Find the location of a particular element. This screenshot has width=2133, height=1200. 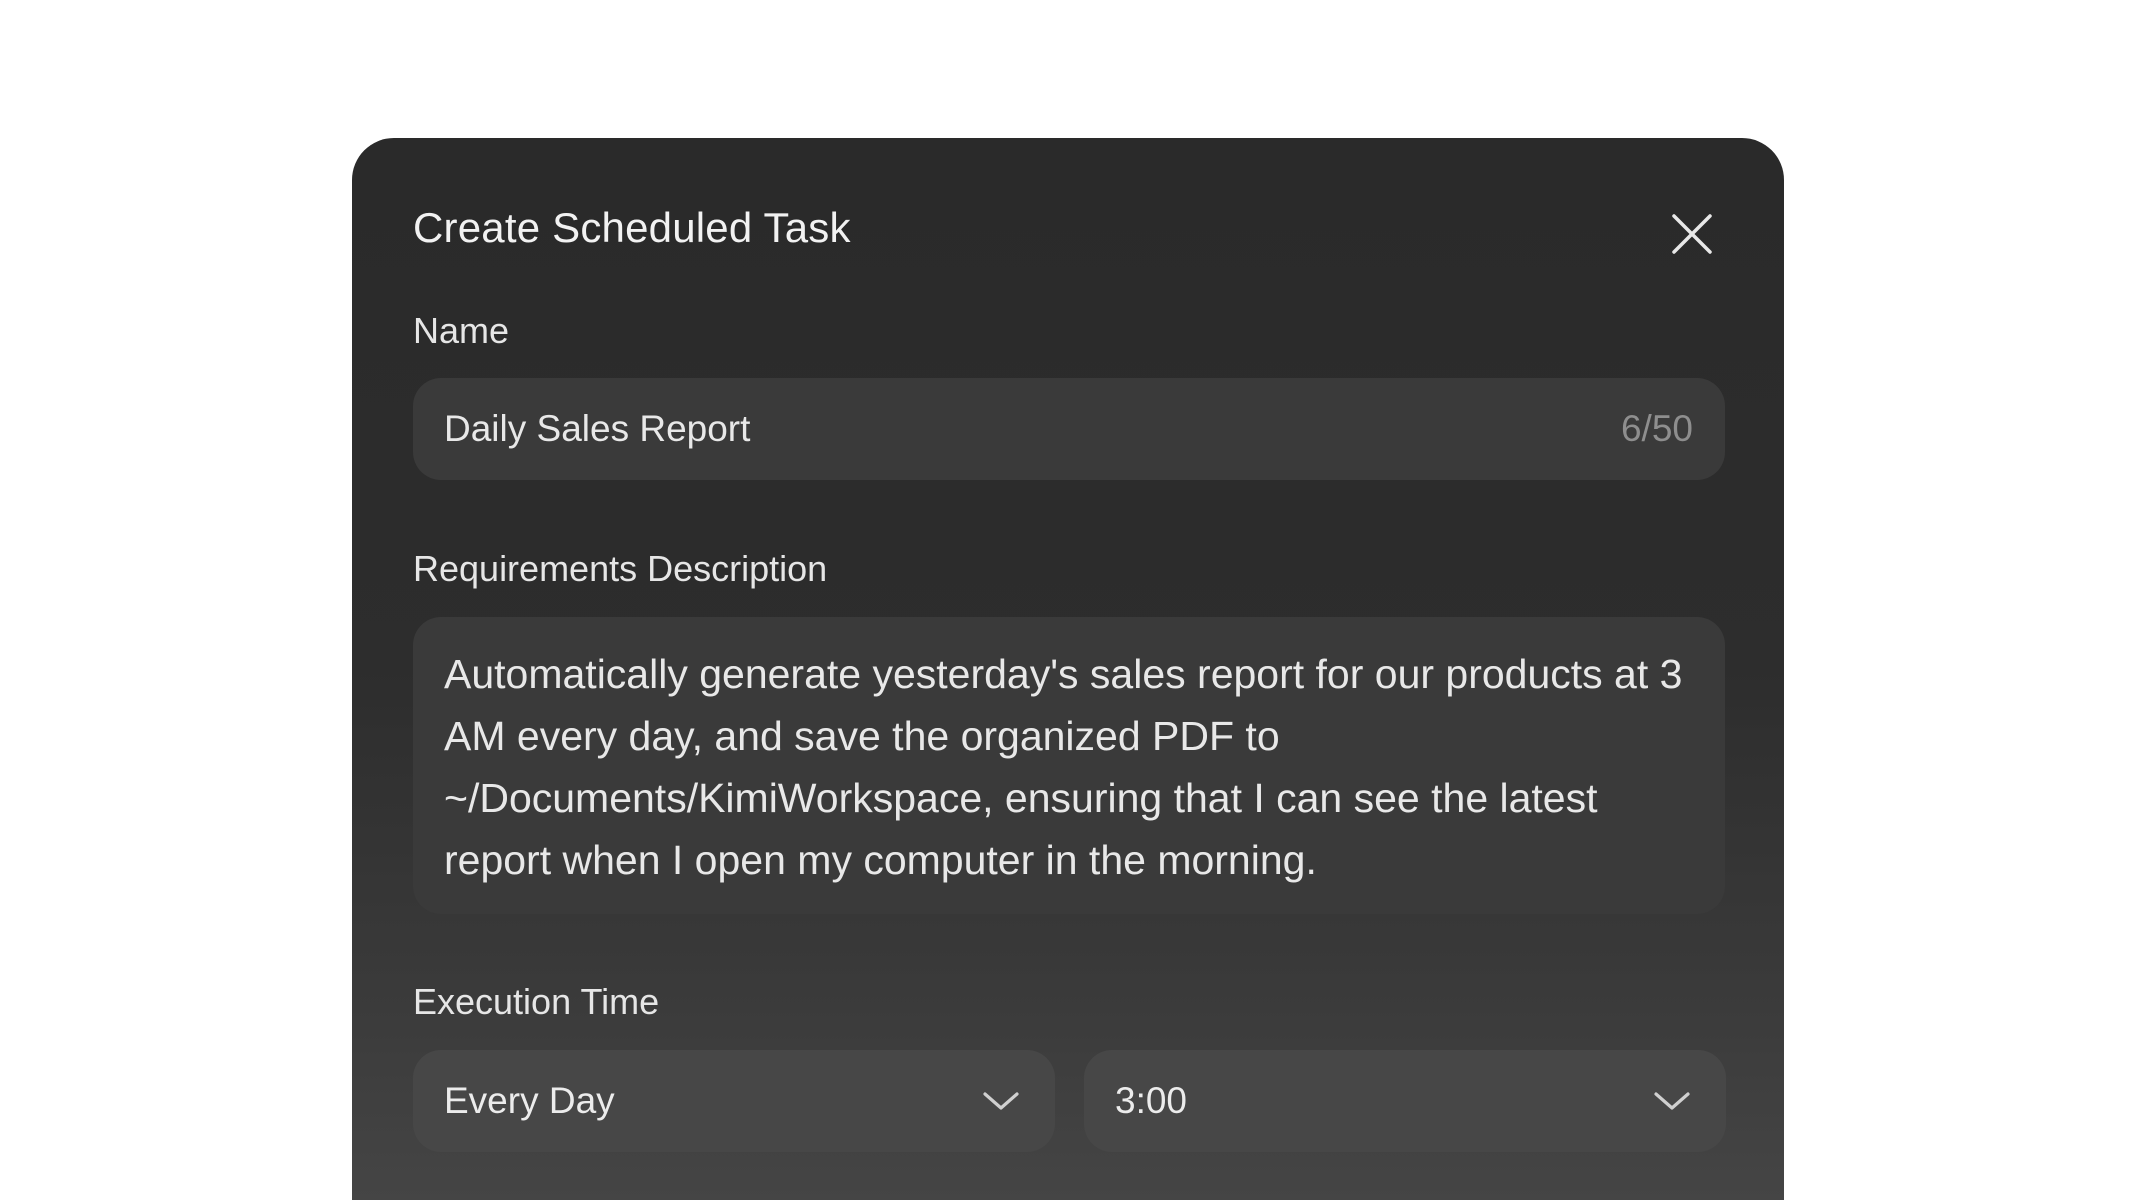

name-input: Daily Sales Report 6/50 is located at coordinates (1069, 429).